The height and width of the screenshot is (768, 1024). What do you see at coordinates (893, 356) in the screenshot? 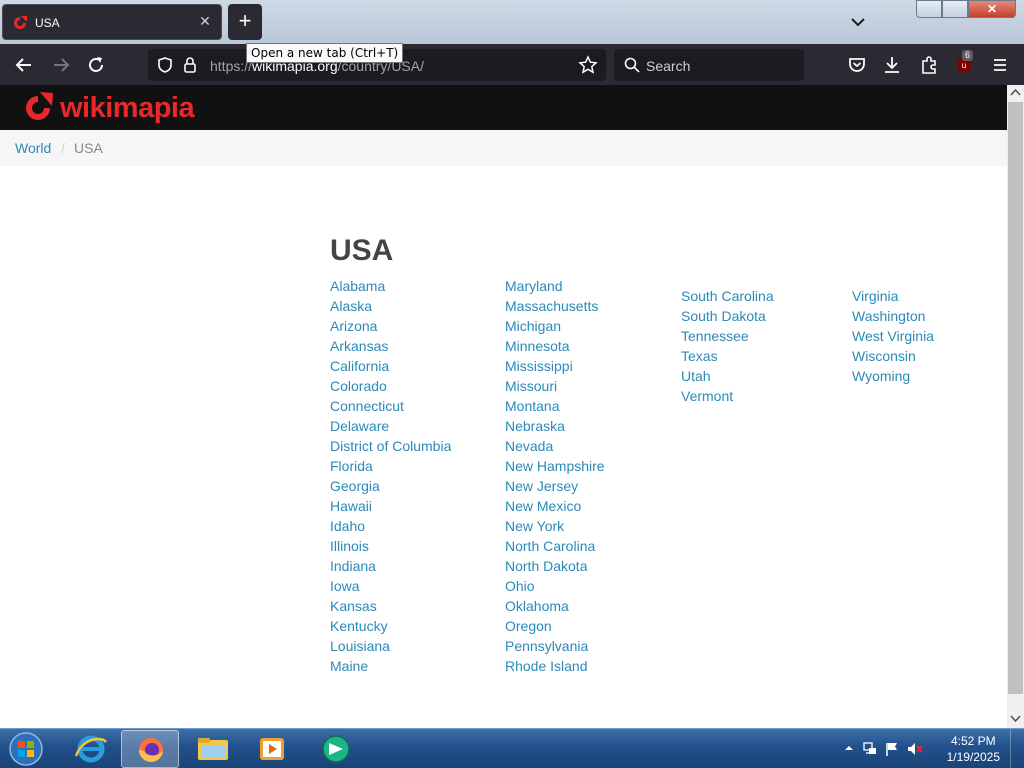
I see `state-link: Wisconsin` at bounding box center [893, 356].